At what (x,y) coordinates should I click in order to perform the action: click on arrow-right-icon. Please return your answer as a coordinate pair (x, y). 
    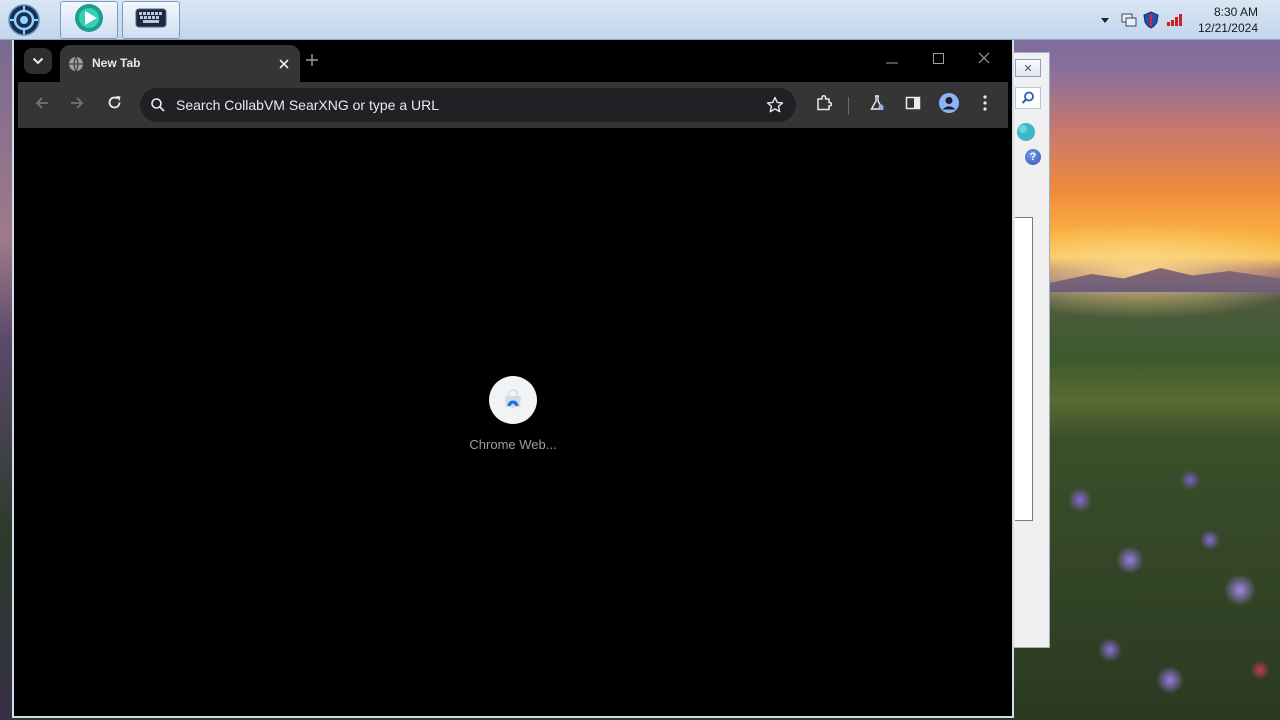
    Looking at the image, I should click on (77, 105).